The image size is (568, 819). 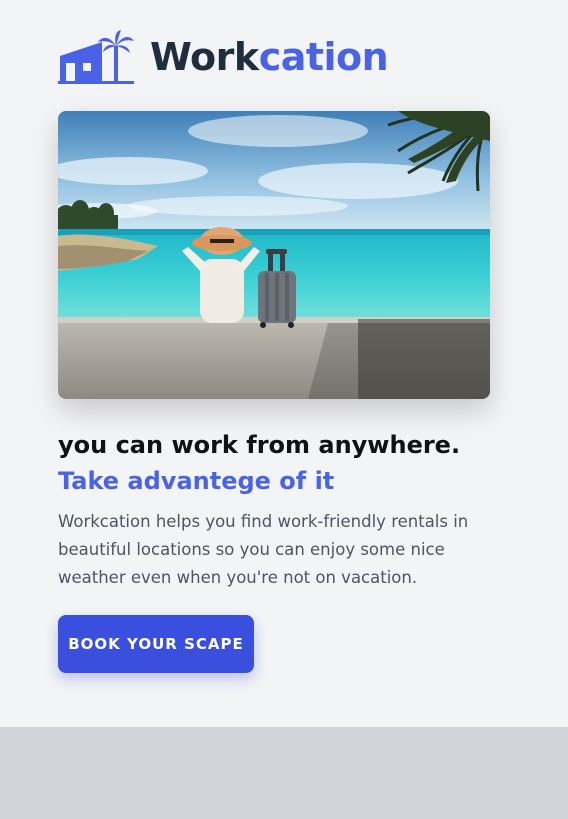 I want to click on brand-name: Workcation, so click(x=269, y=57).